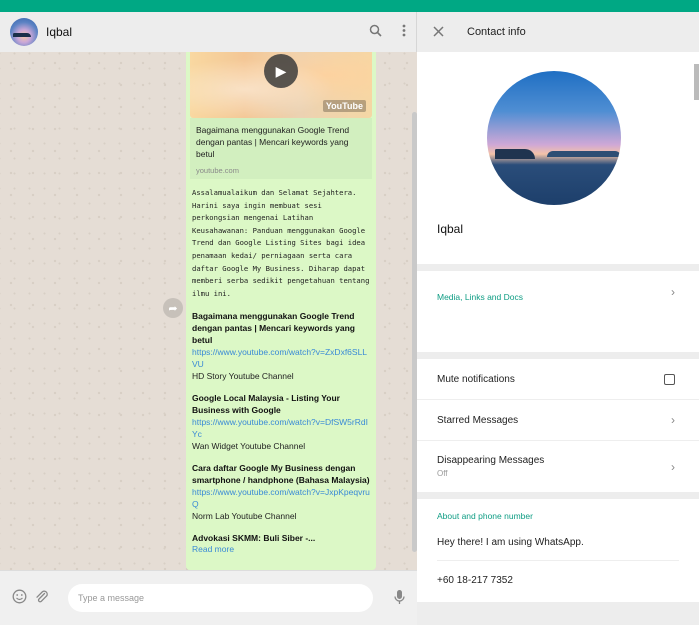 Image resolution: width=699 pixels, height=625 pixels. I want to click on video-thumbnail: ▶ YouTube, so click(281, 85).